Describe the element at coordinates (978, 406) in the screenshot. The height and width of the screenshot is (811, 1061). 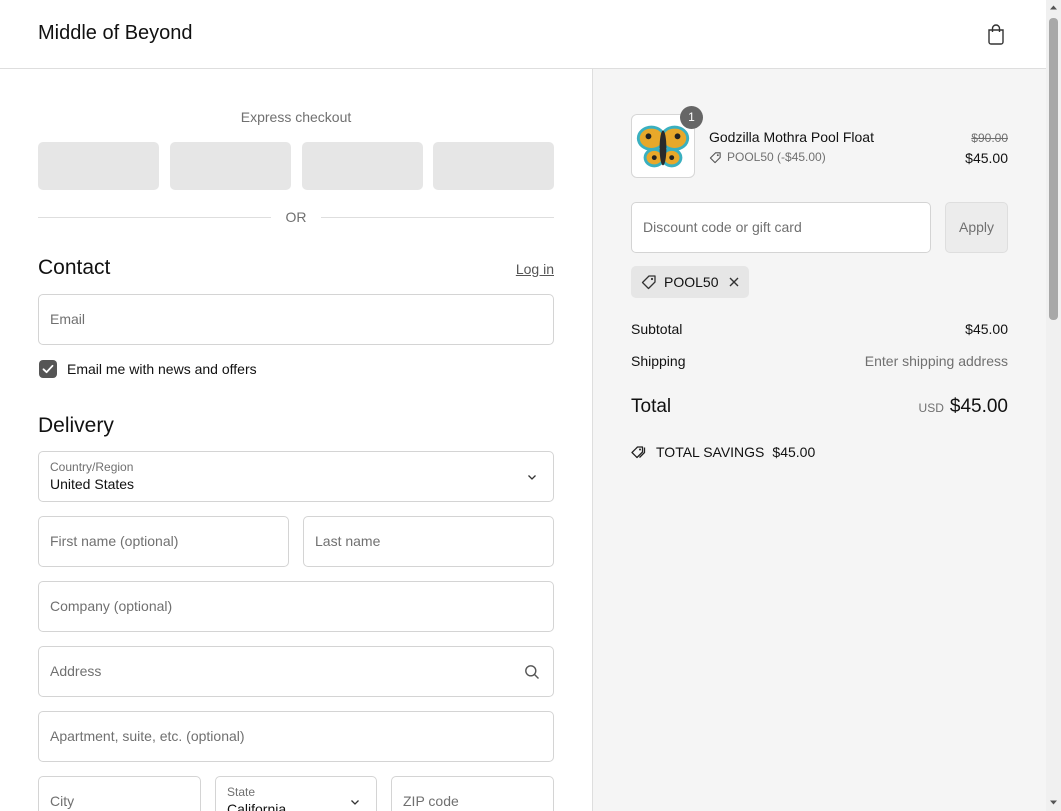
I see `total-value: $45.00` at that location.